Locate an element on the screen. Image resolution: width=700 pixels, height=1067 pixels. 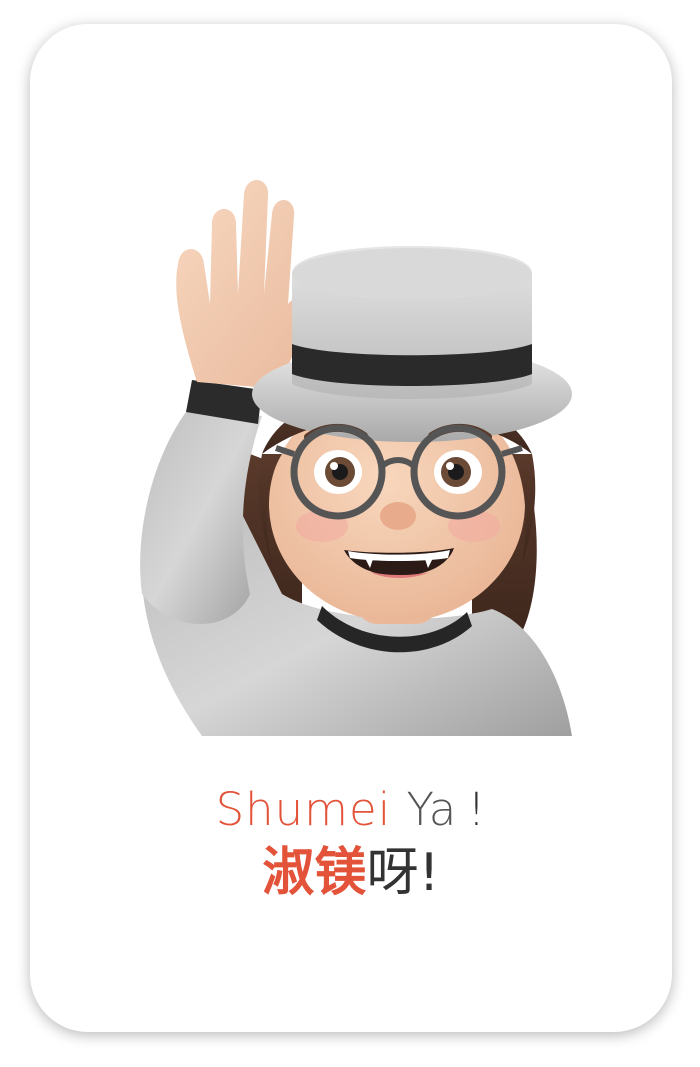
chinese-name: 淑镁 is located at coordinates (314, 873).